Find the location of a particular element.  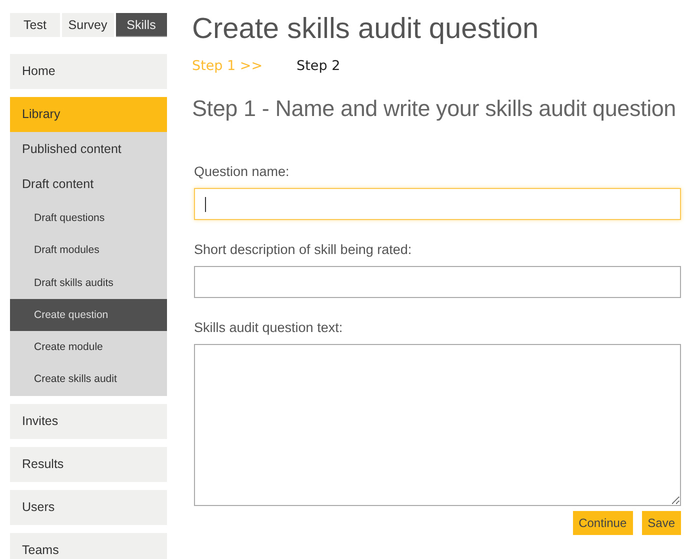

menu-item: Teams is located at coordinates (88, 545).